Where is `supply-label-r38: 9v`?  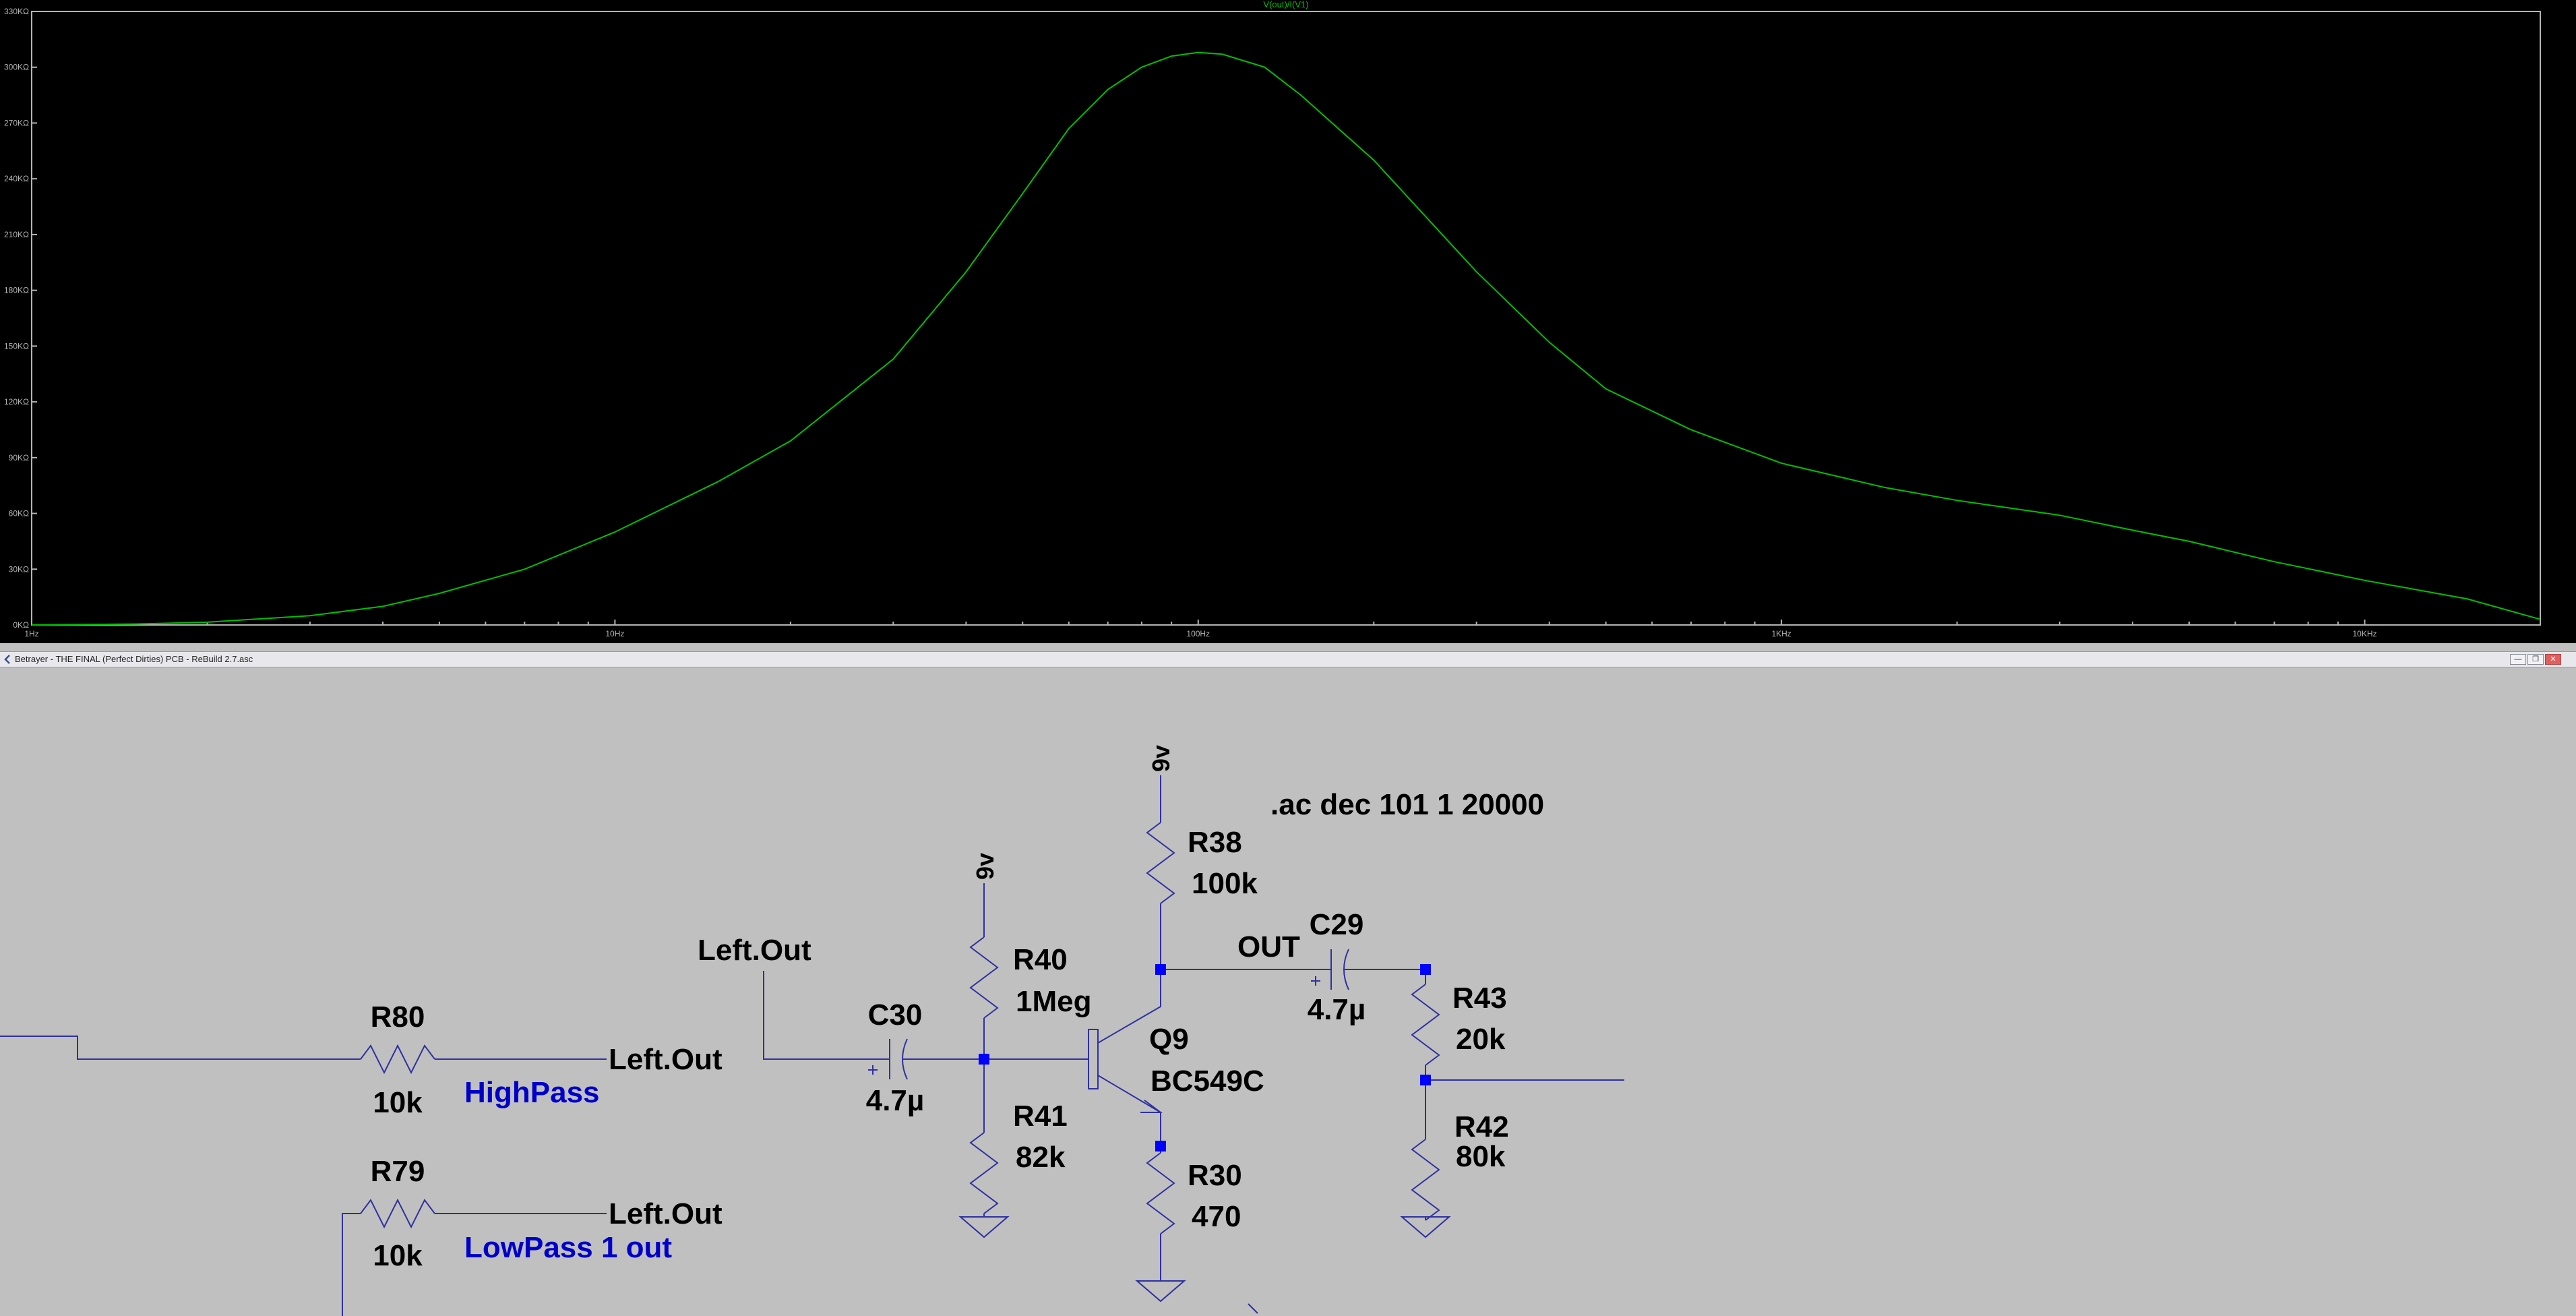 supply-label-r38: 9v is located at coordinates (1161, 758).